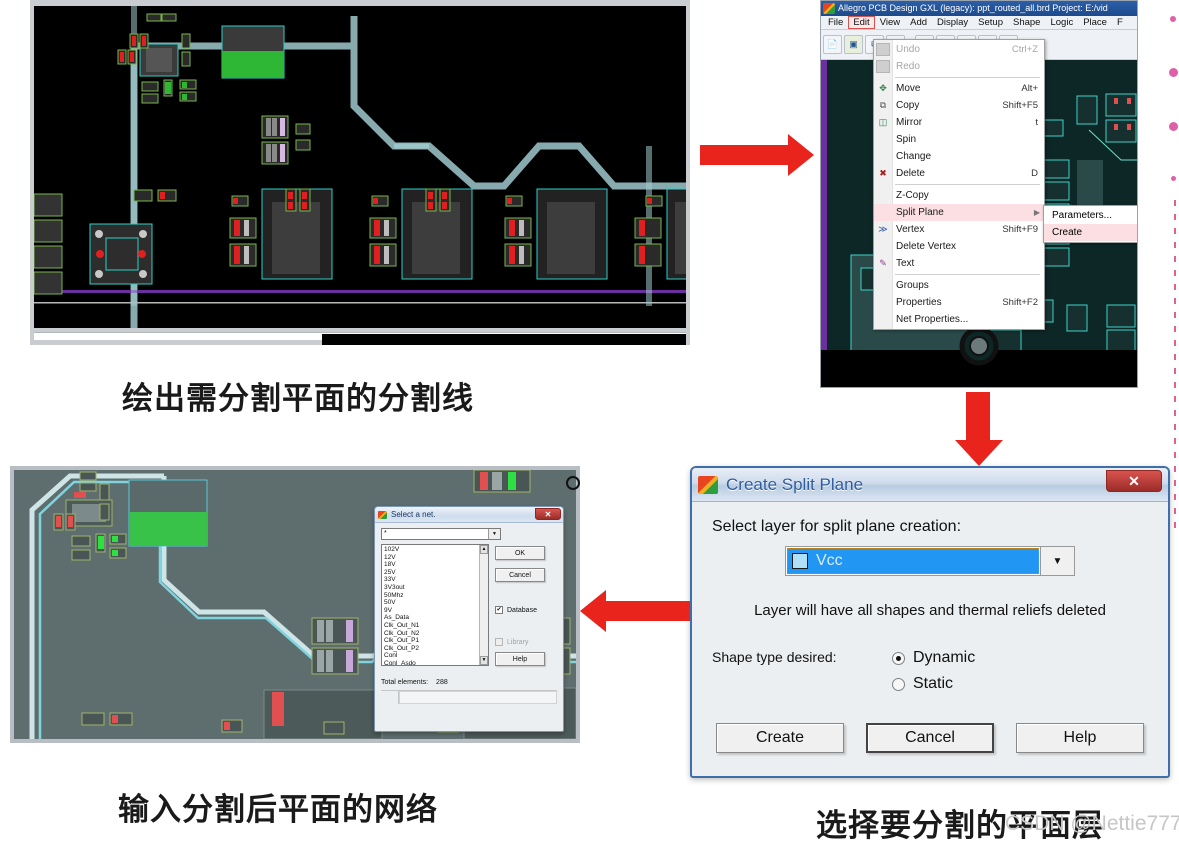  Describe the element at coordinates (898, 658) in the screenshot. I see `radio-selected-icon` at that location.